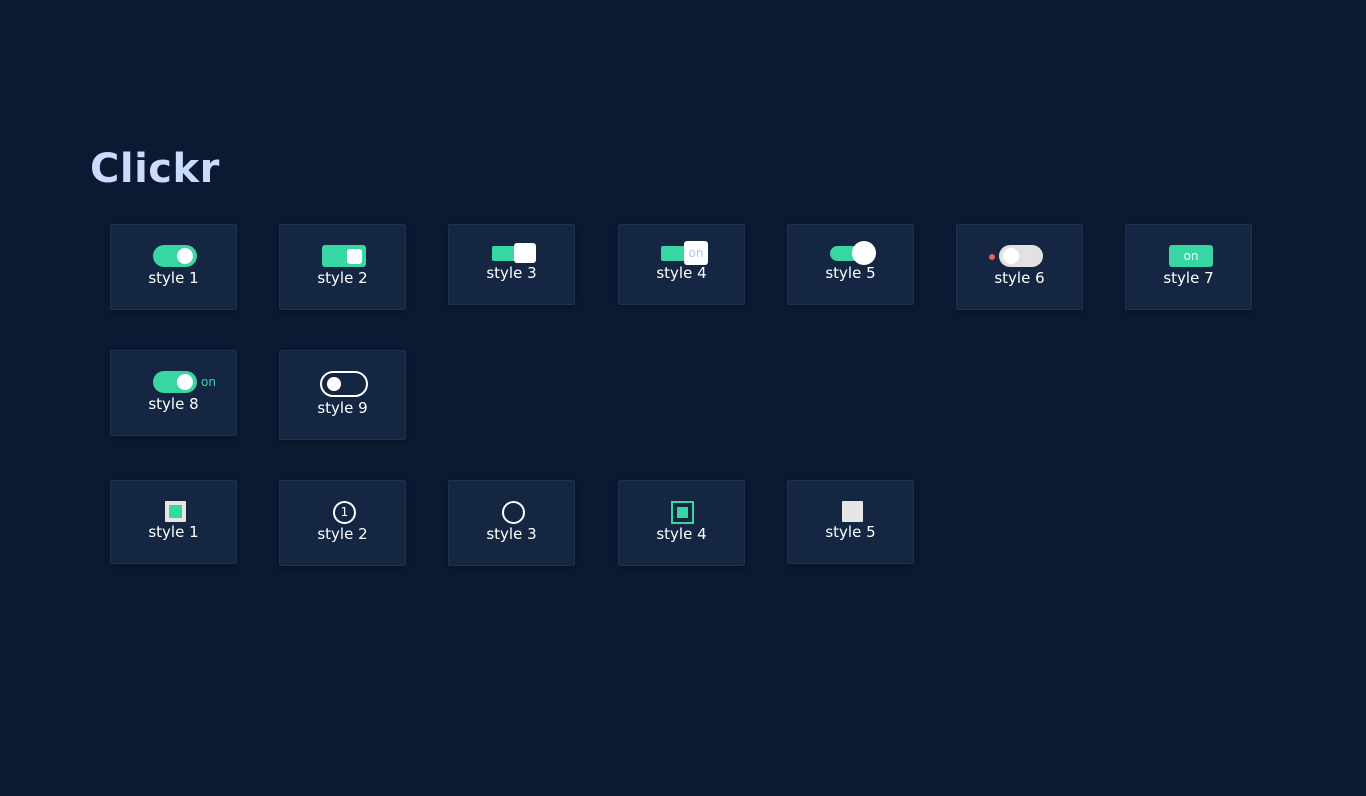 The image size is (1366, 796). What do you see at coordinates (342, 408) in the screenshot?
I see `toggle-label: style 9` at bounding box center [342, 408].